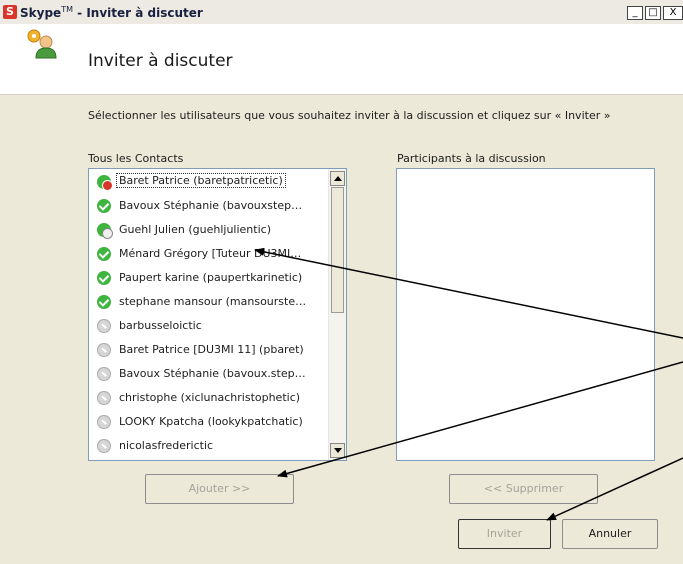 The width and height of the screenshot is (683, 564). Describe the element at coordinates (160, 61) in the screenshot. I see `page-title: Inviter à discuter` at that location.